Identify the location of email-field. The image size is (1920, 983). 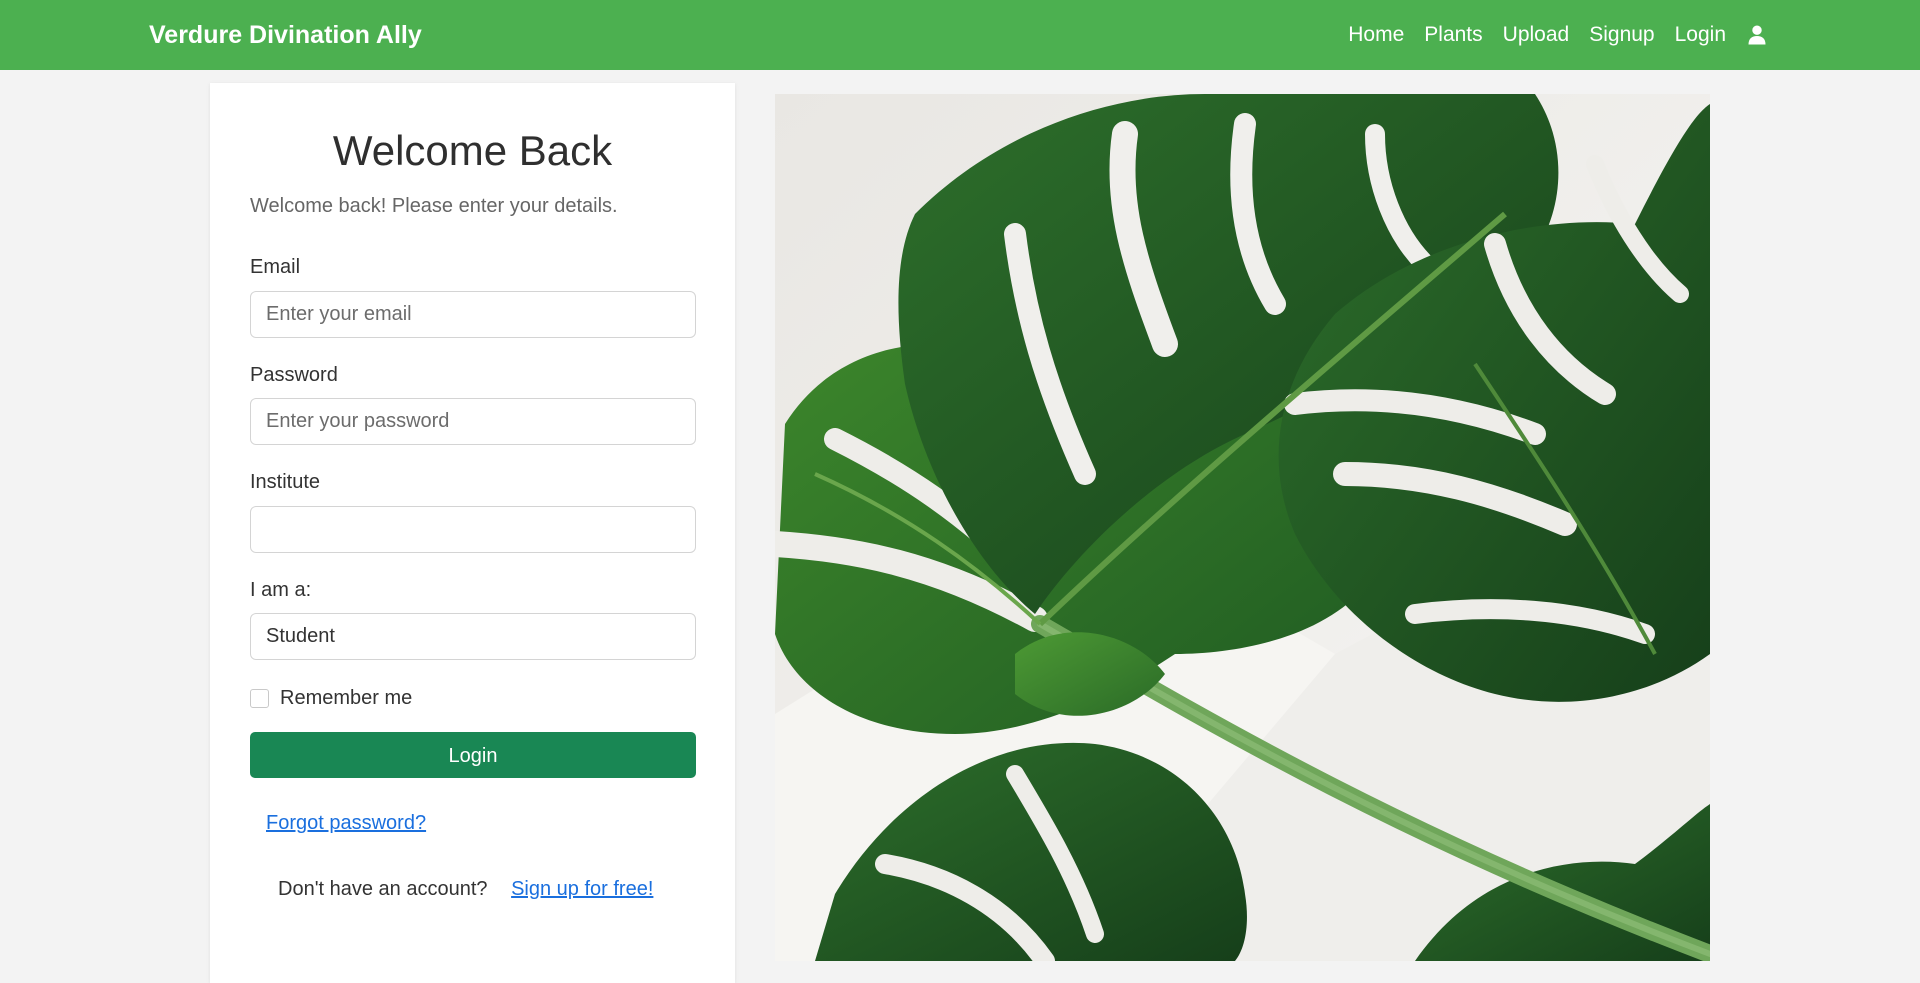
(473, 314).